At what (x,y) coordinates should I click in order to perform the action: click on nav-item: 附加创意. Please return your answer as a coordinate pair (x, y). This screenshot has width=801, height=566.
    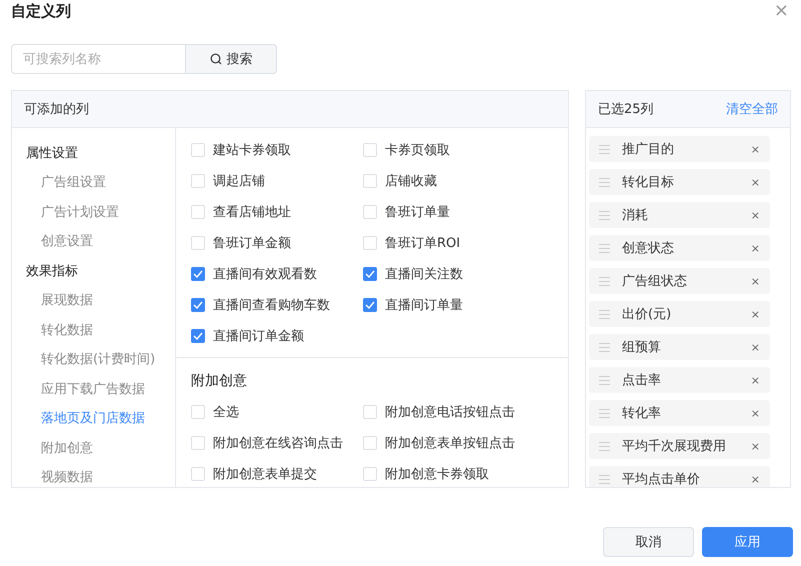
    Looking at the image, I should click on (93, 447).